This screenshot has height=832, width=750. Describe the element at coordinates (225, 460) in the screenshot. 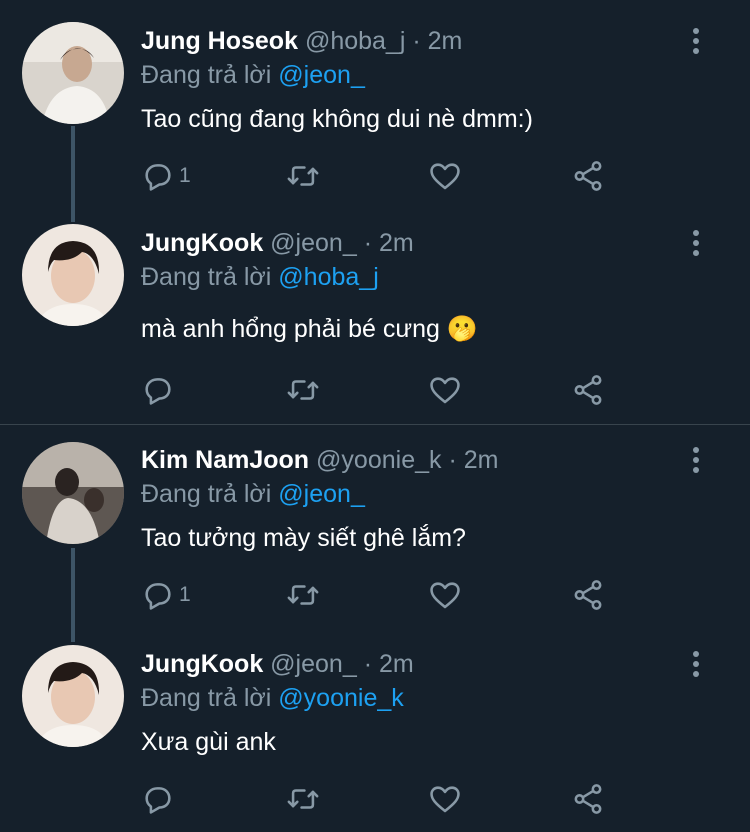

I see `author-name: Kim NamJoon` at that location.